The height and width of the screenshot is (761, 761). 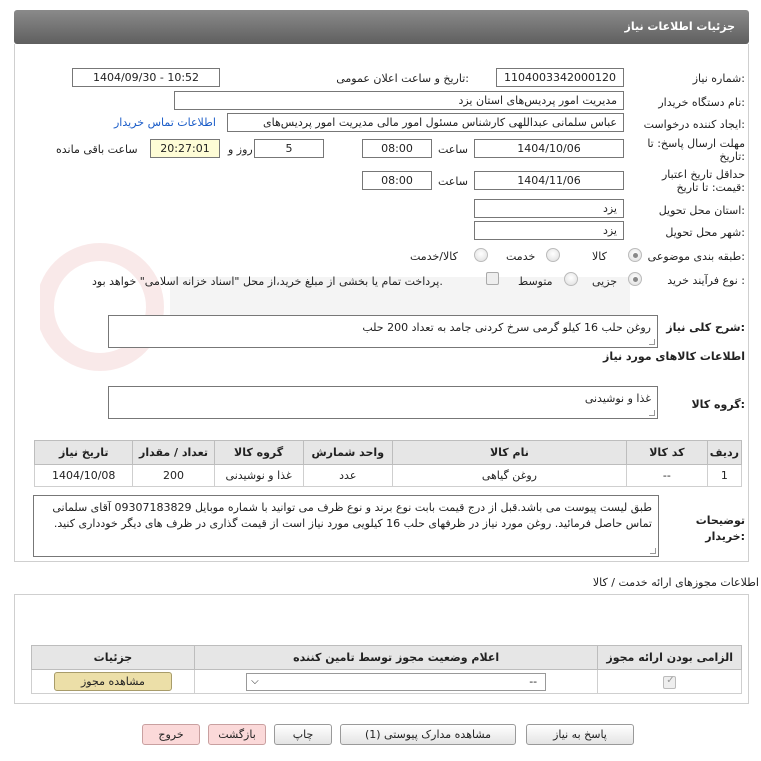 I want to click on col-permit-status: اعلام وضعیت مجوز توسط تامین کننده, so click(x=396, y=657).